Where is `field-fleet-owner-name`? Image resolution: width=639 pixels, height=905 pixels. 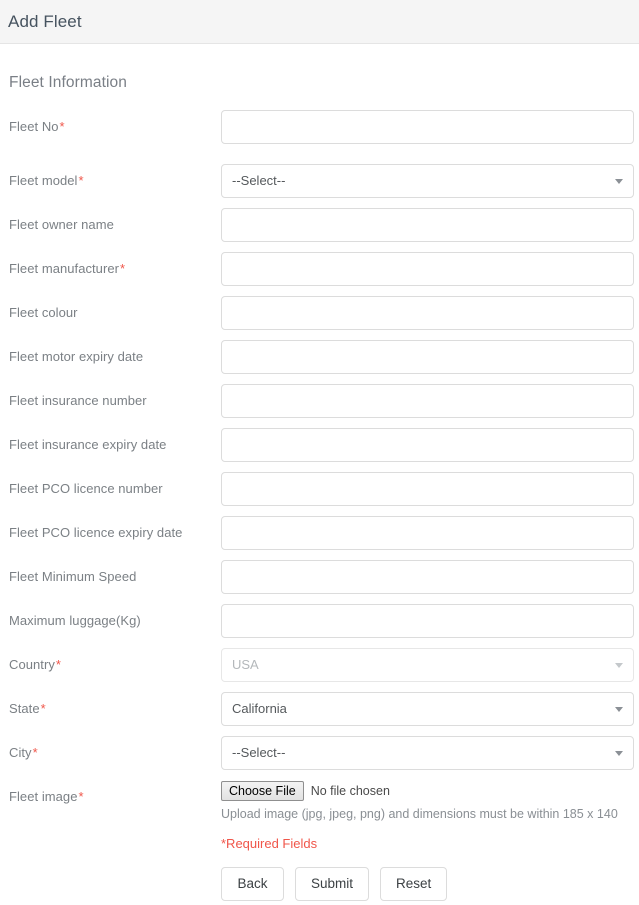 field-fleet-owner-name is located at coordinates (427, 225).